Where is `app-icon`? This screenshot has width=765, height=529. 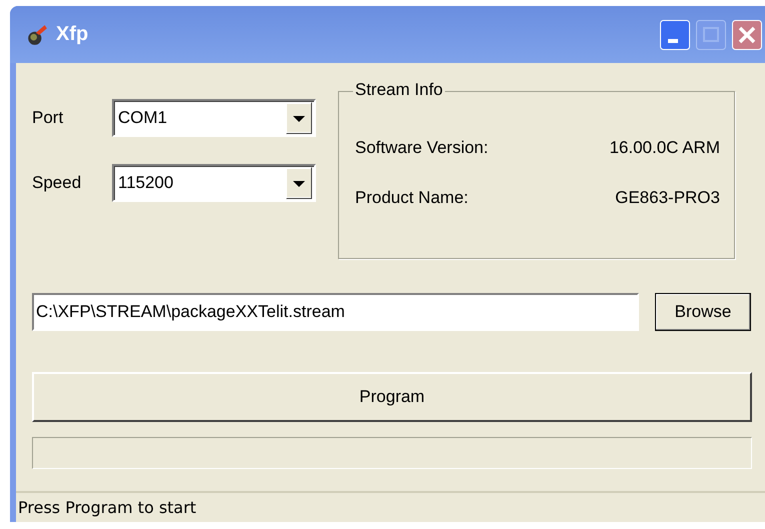
app-icon is located at coordinates (37, 35).